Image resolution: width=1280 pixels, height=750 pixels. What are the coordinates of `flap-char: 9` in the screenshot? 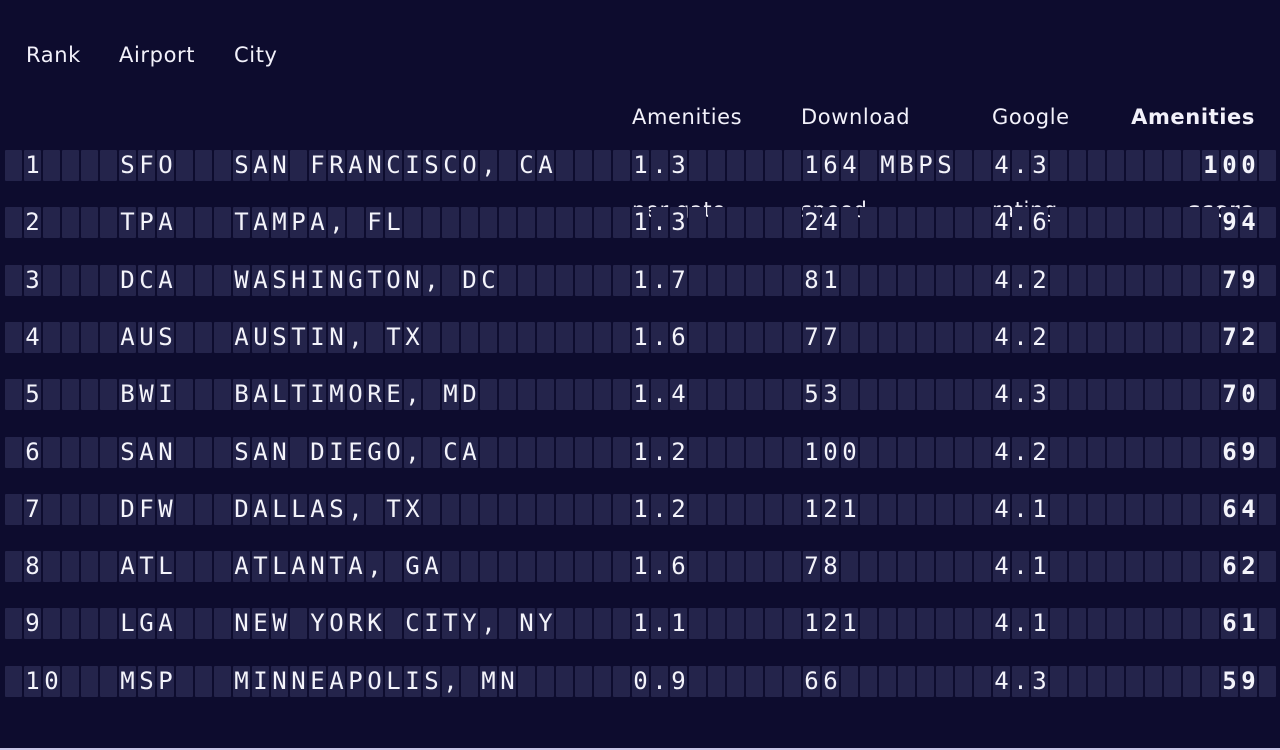 It's located at (1248, 452).